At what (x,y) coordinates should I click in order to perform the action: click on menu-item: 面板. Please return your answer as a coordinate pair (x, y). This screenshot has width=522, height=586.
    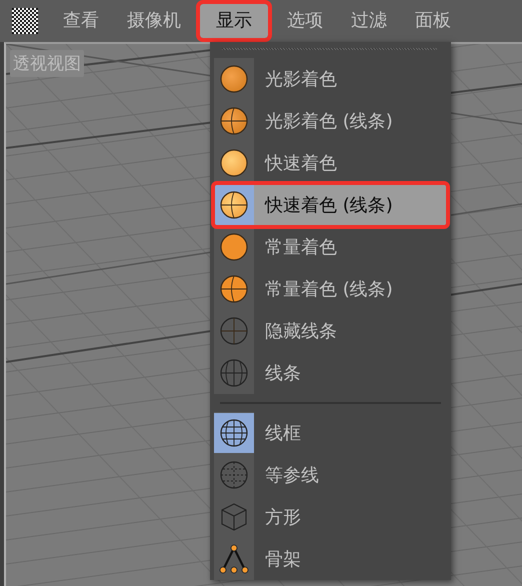
    Looking at the image, I should click on (433, 21).